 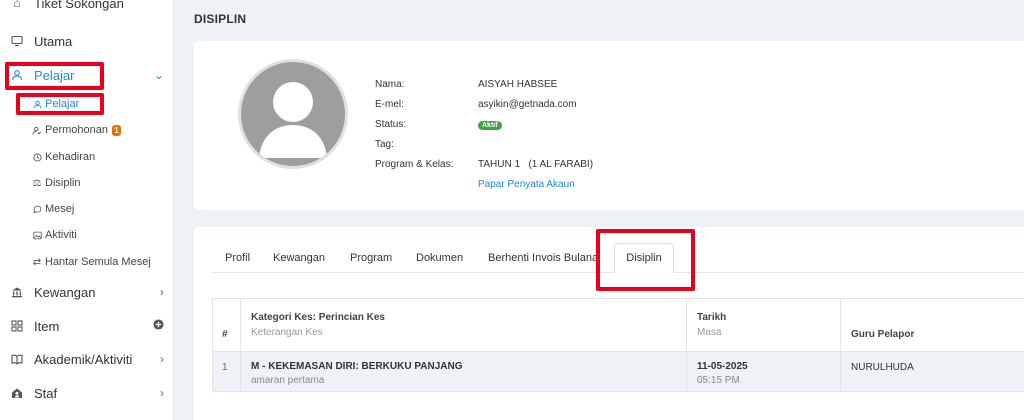 What do you see at coordinates (644, 258) in the screenshot?
I see `tab-disiplin: Disiplin` at bounding box center [644, 258].